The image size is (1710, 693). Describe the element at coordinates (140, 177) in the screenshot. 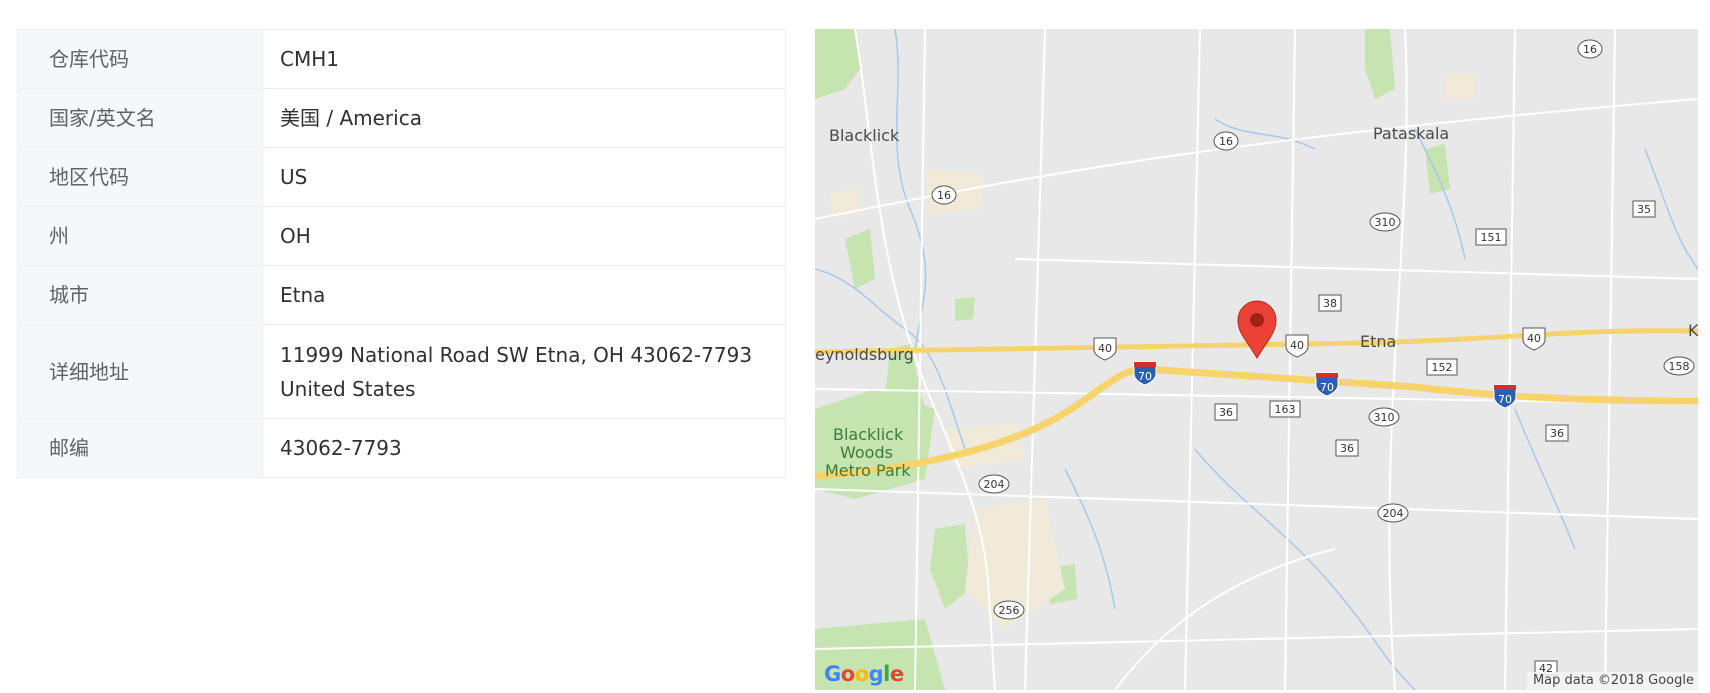

I see `label-region-code: 地区代码` at that location.